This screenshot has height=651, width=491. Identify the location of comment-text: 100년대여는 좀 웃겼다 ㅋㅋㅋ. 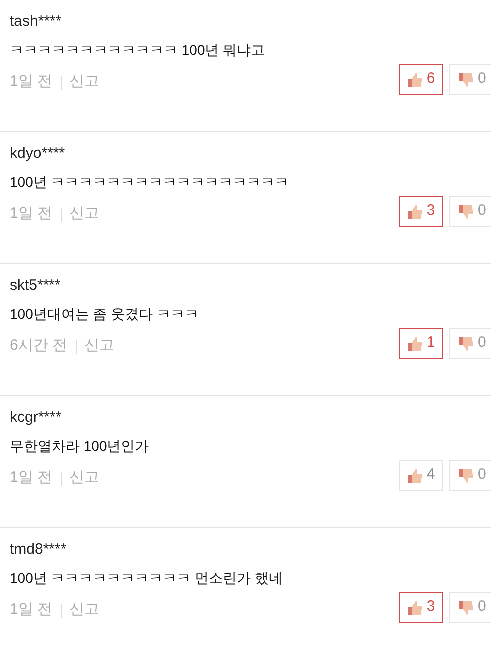
(105, 314).